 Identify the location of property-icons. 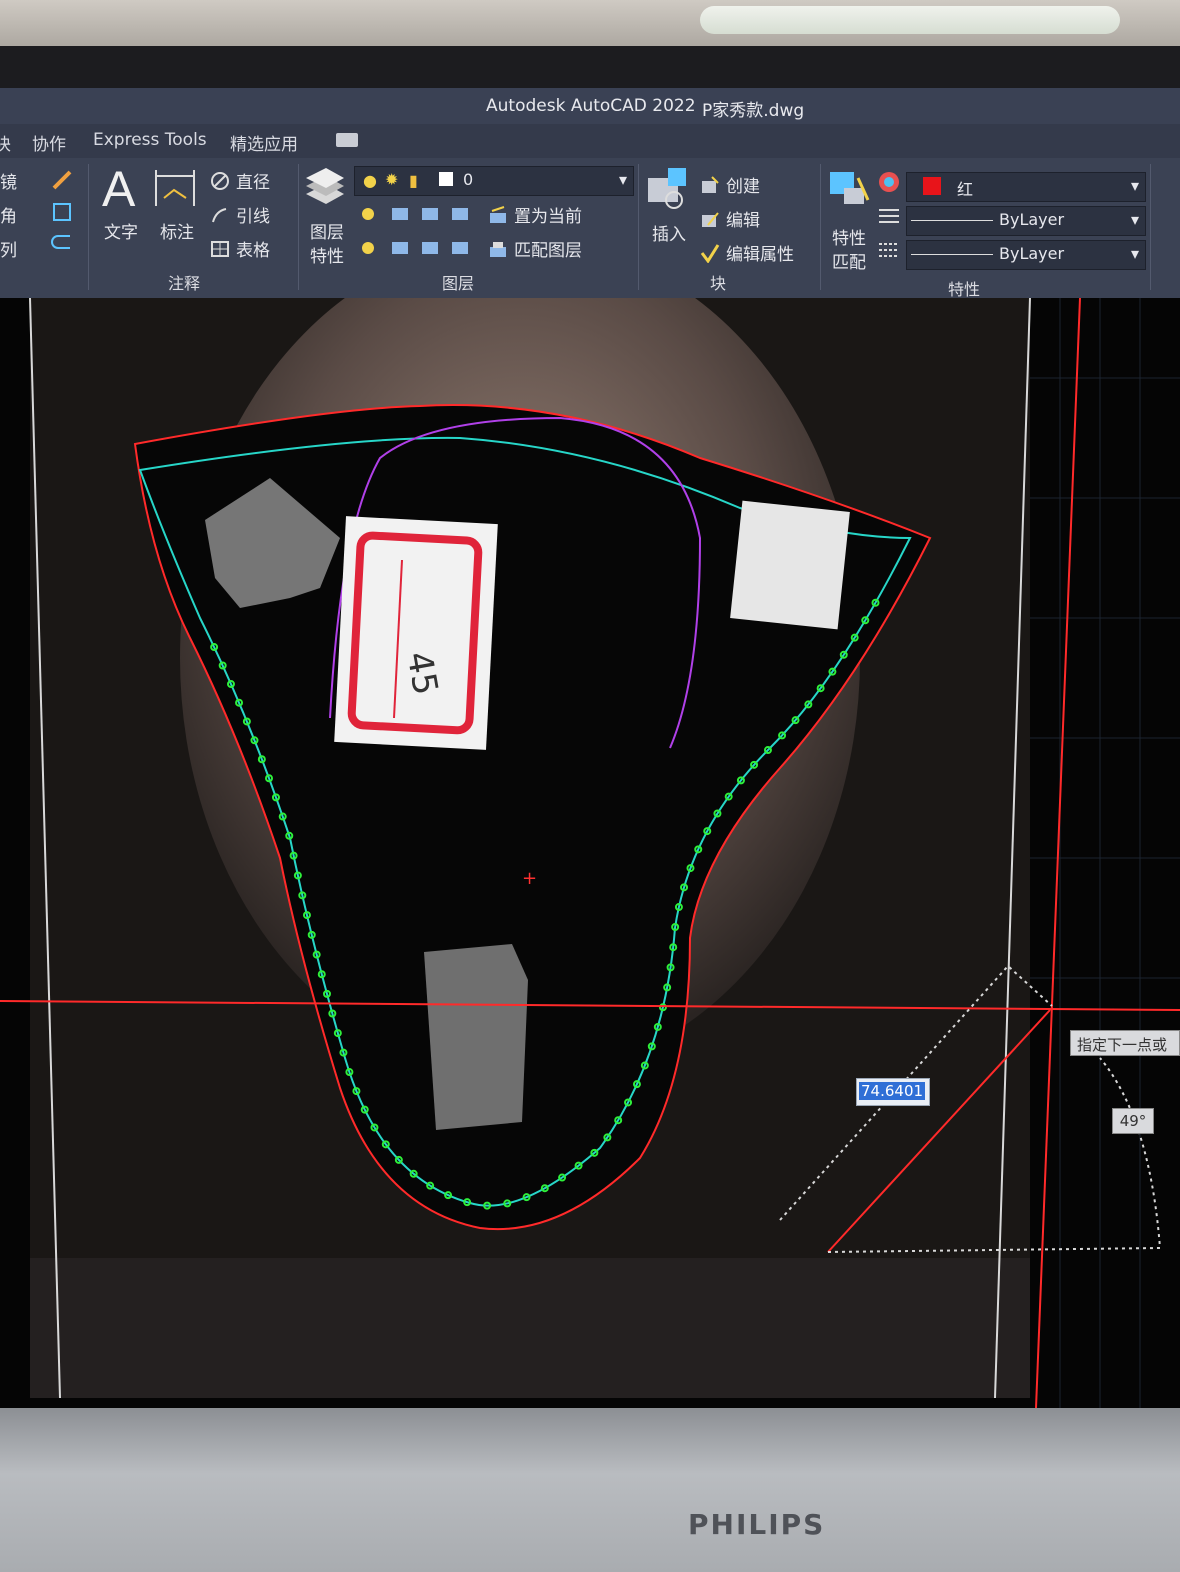
(889, 214).